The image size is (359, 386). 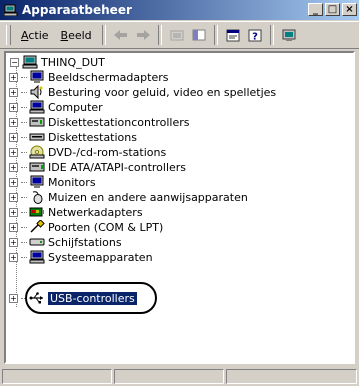 I want to click on tree-item-diskettestationcontrollers: + Diskettestationcontrollers, so click(x=99, y=122).